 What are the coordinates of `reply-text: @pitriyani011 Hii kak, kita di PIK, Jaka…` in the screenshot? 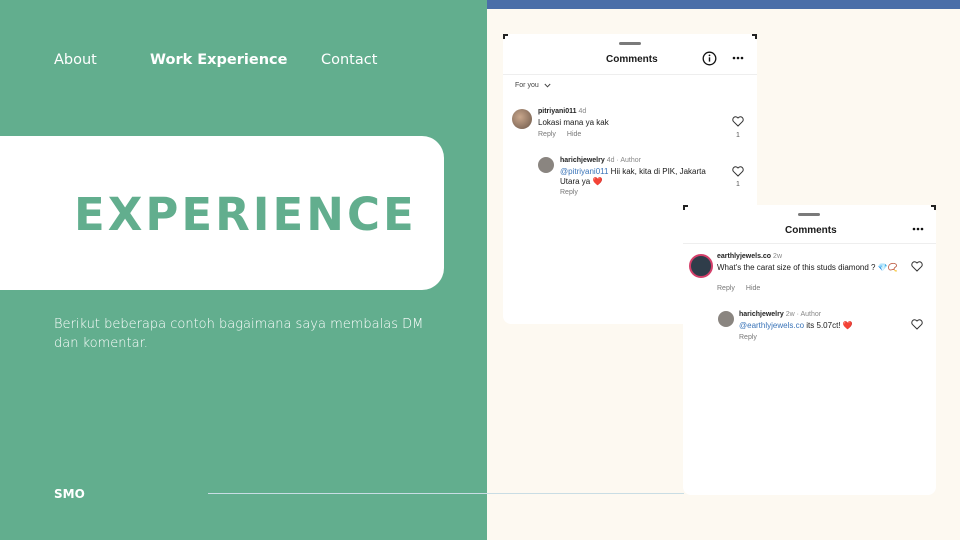 It's located at (633, 176).